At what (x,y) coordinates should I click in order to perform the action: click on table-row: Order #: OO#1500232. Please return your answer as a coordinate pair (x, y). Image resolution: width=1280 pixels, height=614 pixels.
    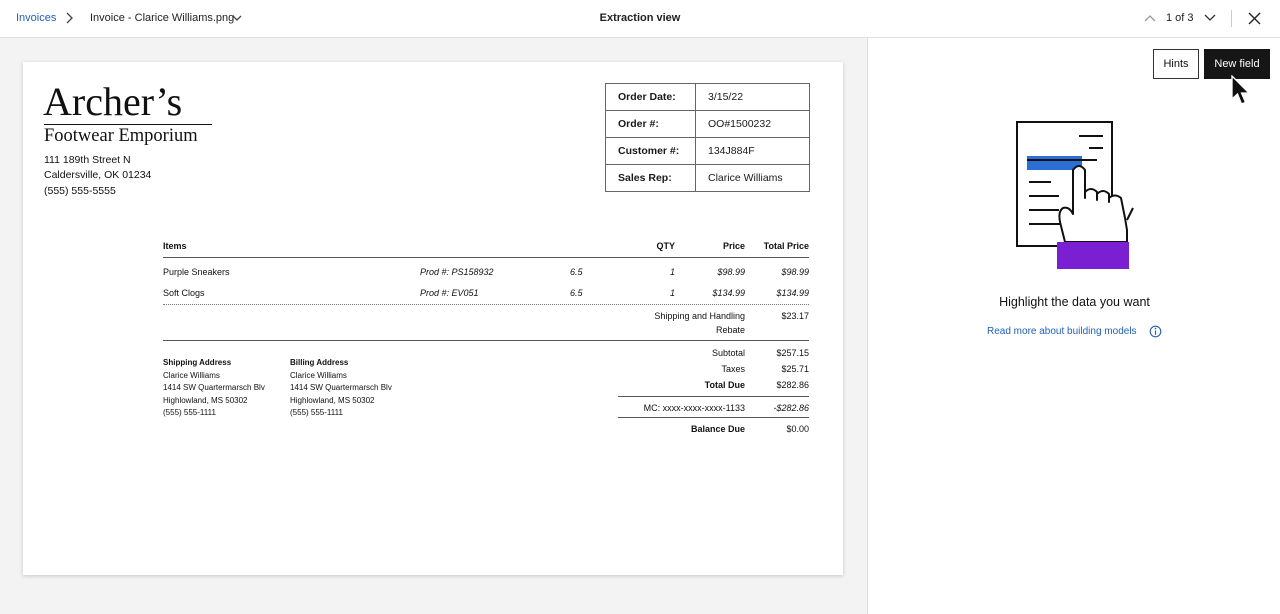
    Looking at the image, I should click on (707, 124).